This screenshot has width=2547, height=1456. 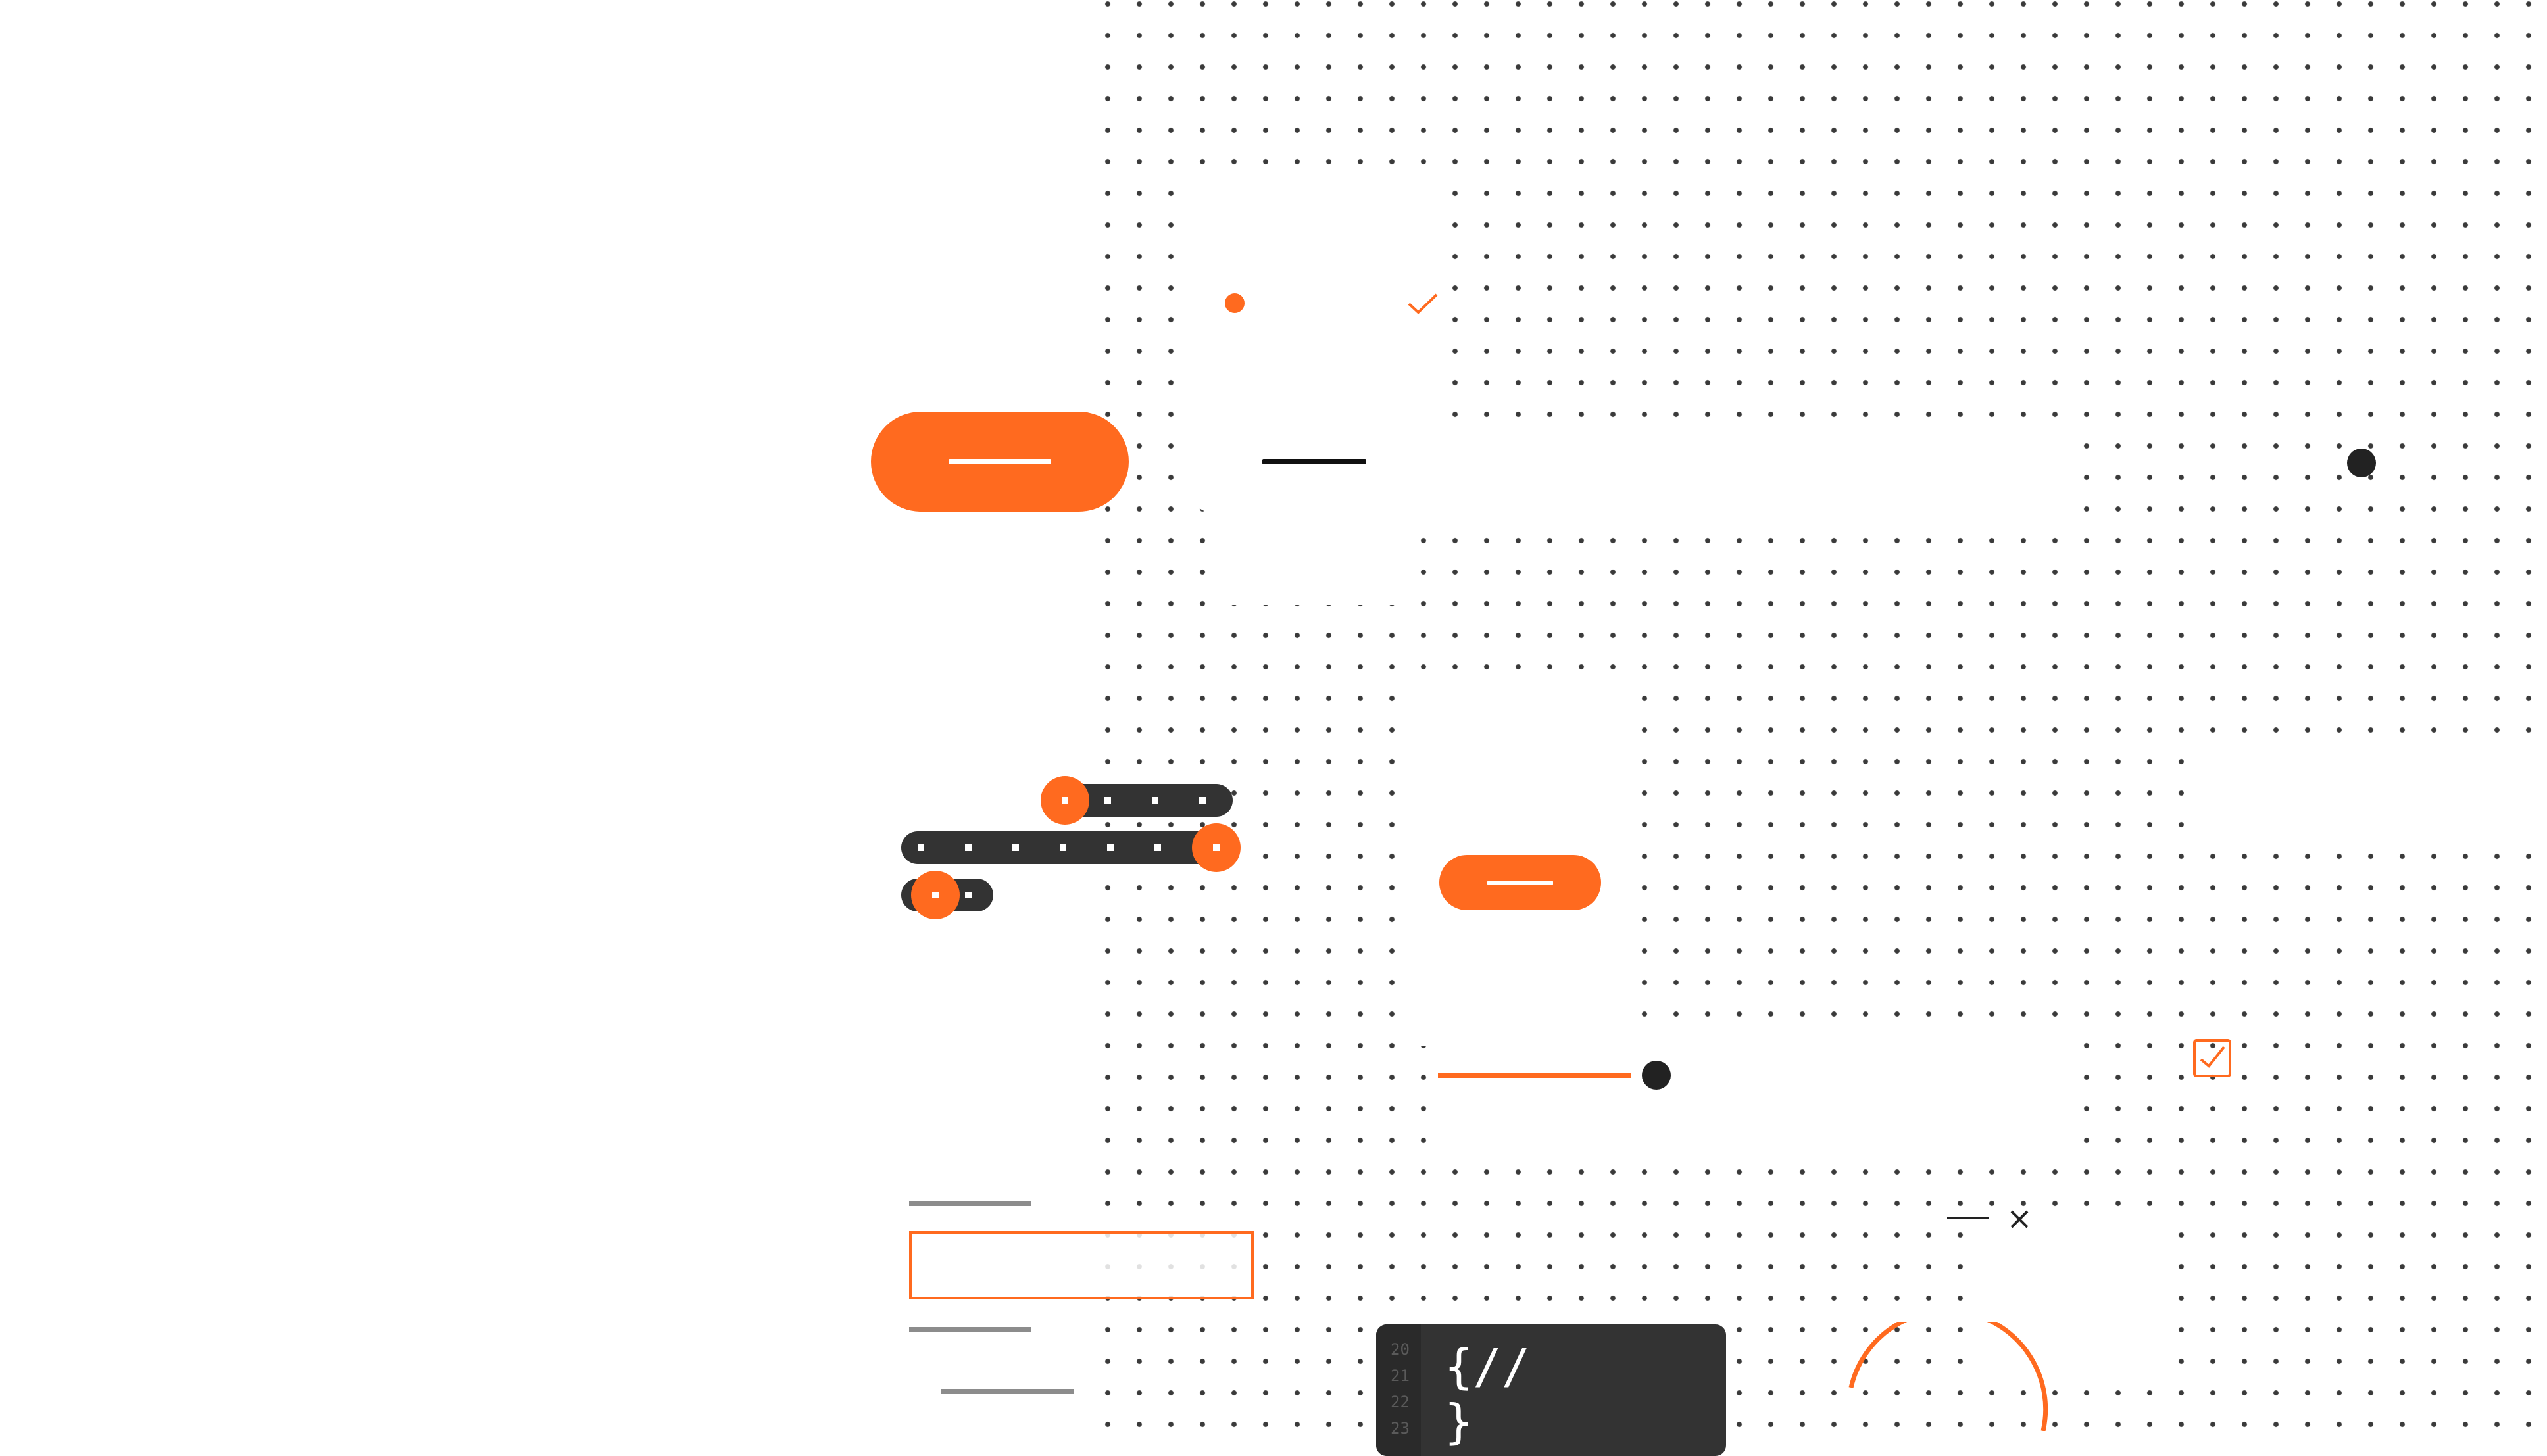 What do you see at coordinates (1551, 1390) in the screenshot?
I see `code-editor: 20 21 22 23 {// }` at bounding box center [1551, 1390].